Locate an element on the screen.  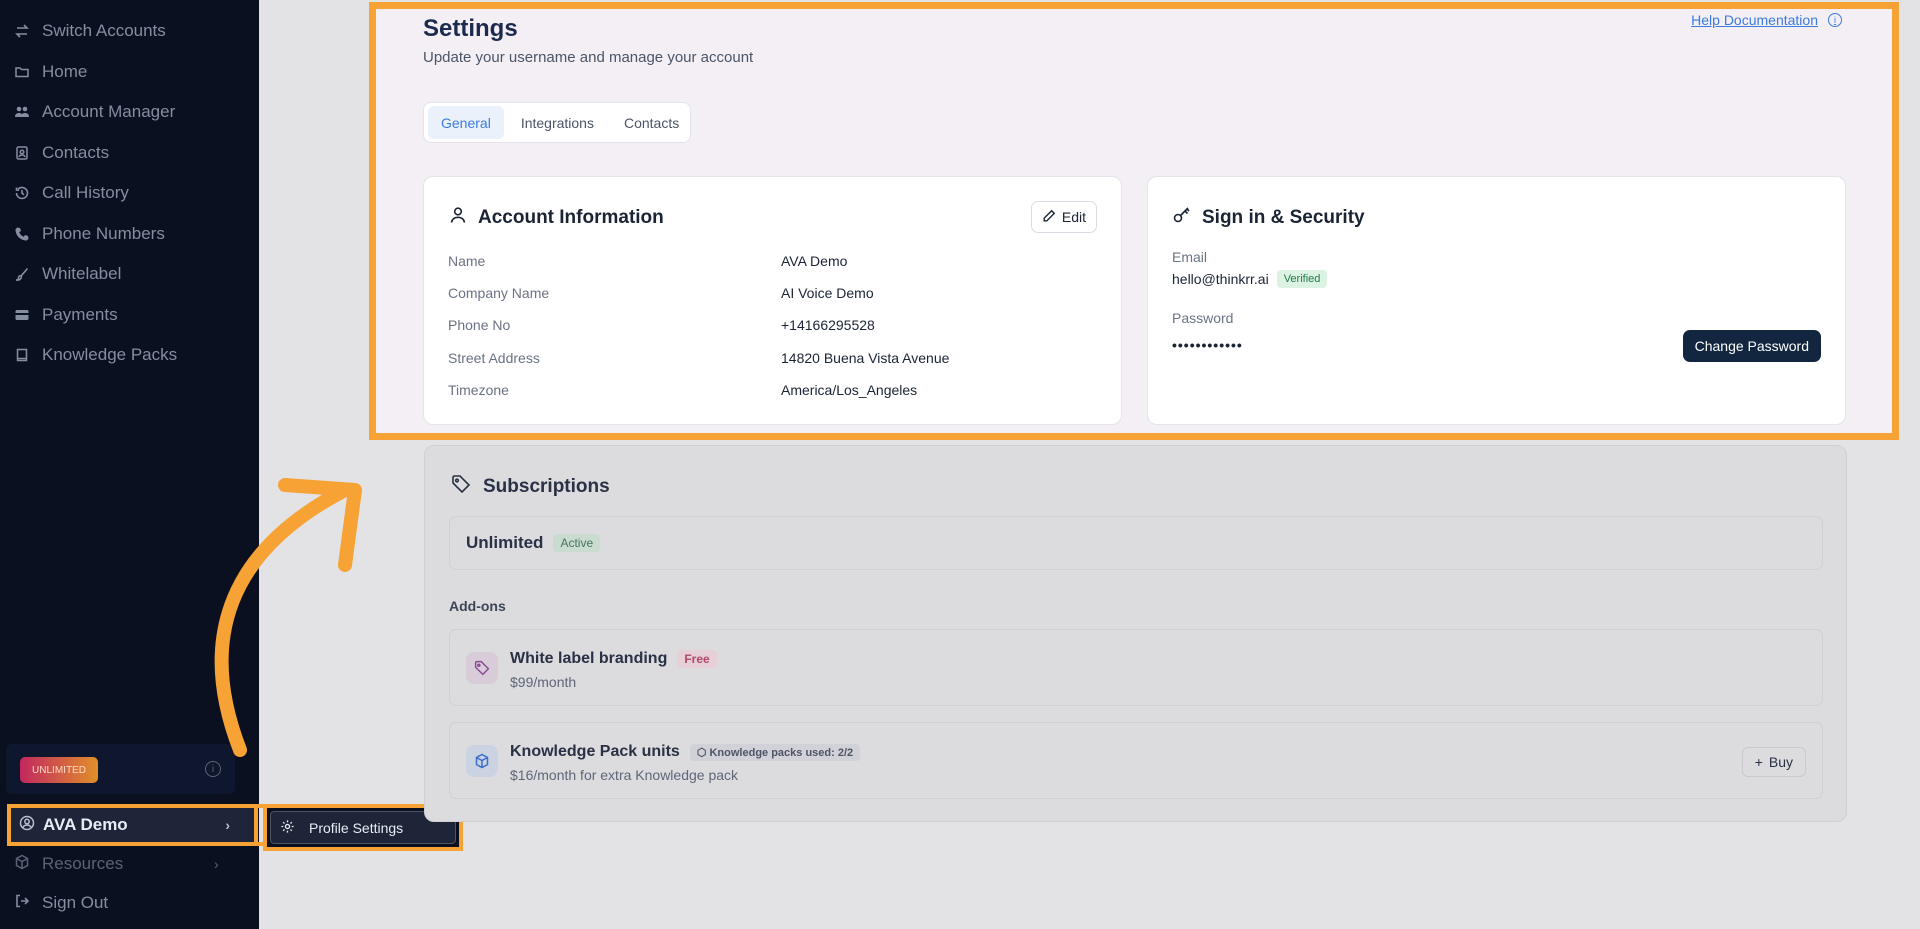
edit-label: Edit is located at coordinates (1073, 217).